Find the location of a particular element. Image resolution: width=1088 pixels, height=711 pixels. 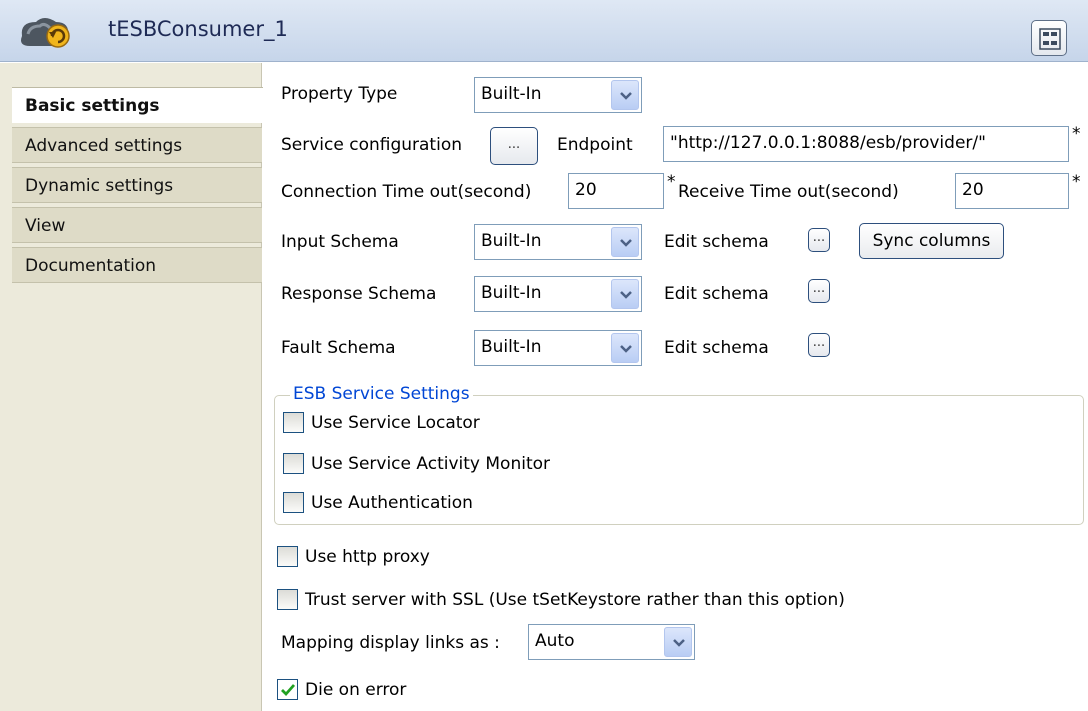

response-schema-label: Response Schema is located at coordinates (359, 294).